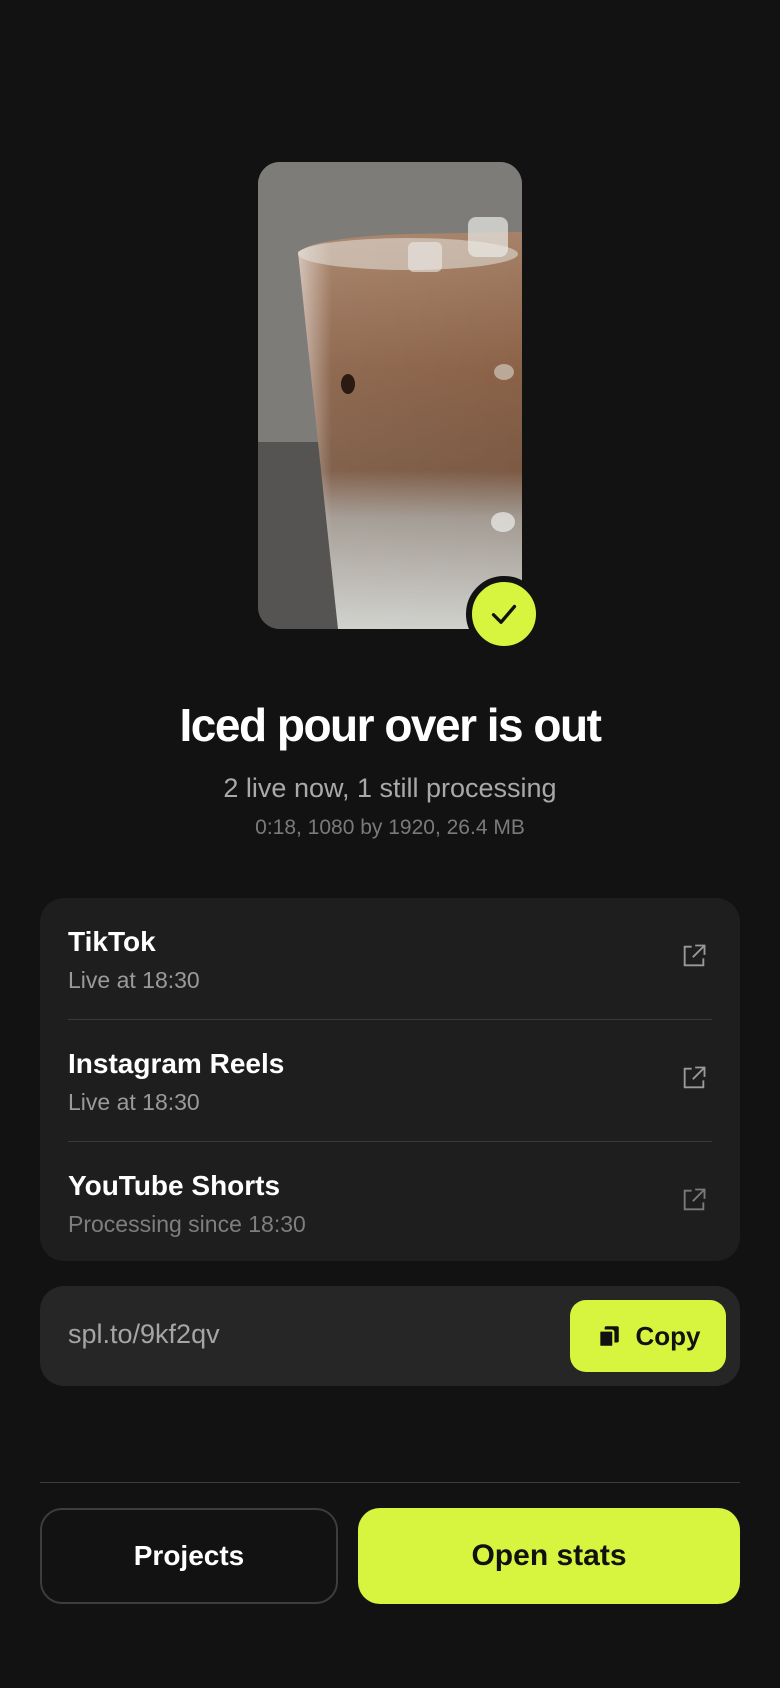 The height and width of the screenshot is (1688, 780). I want to click on platform-row-instagram-reels: Instagram Reels Live at 18:30, so click(390, 1081).